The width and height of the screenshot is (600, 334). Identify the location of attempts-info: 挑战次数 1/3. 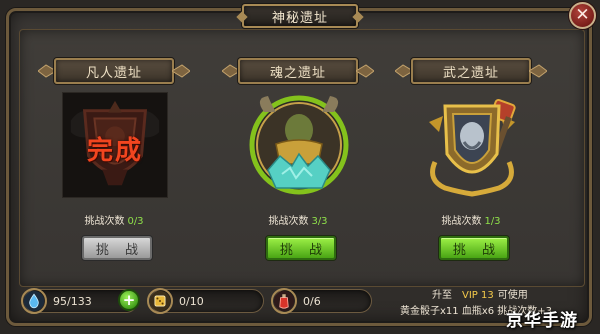
(471, 219).